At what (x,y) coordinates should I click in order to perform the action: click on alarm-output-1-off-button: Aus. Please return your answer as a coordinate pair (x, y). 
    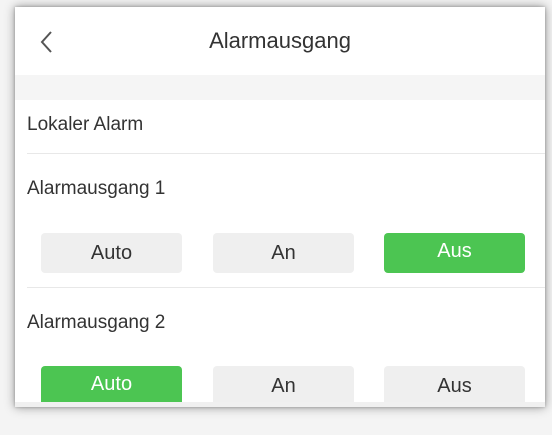
    Looking at the image, I should click on (454, 253).